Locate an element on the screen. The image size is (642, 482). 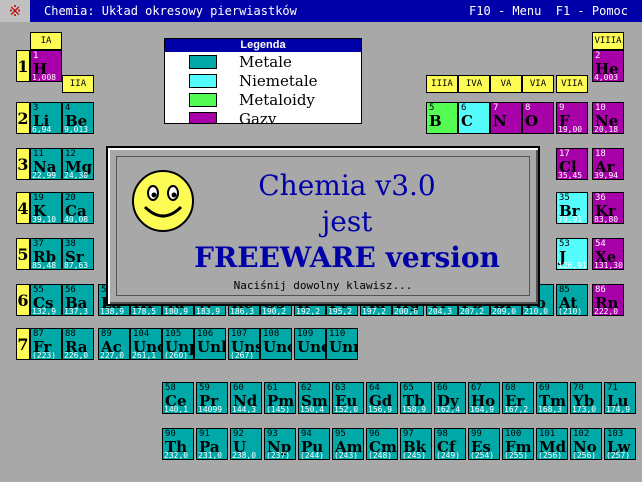
element-cell: 105Unp(260) is located at coordinates (178, 344).